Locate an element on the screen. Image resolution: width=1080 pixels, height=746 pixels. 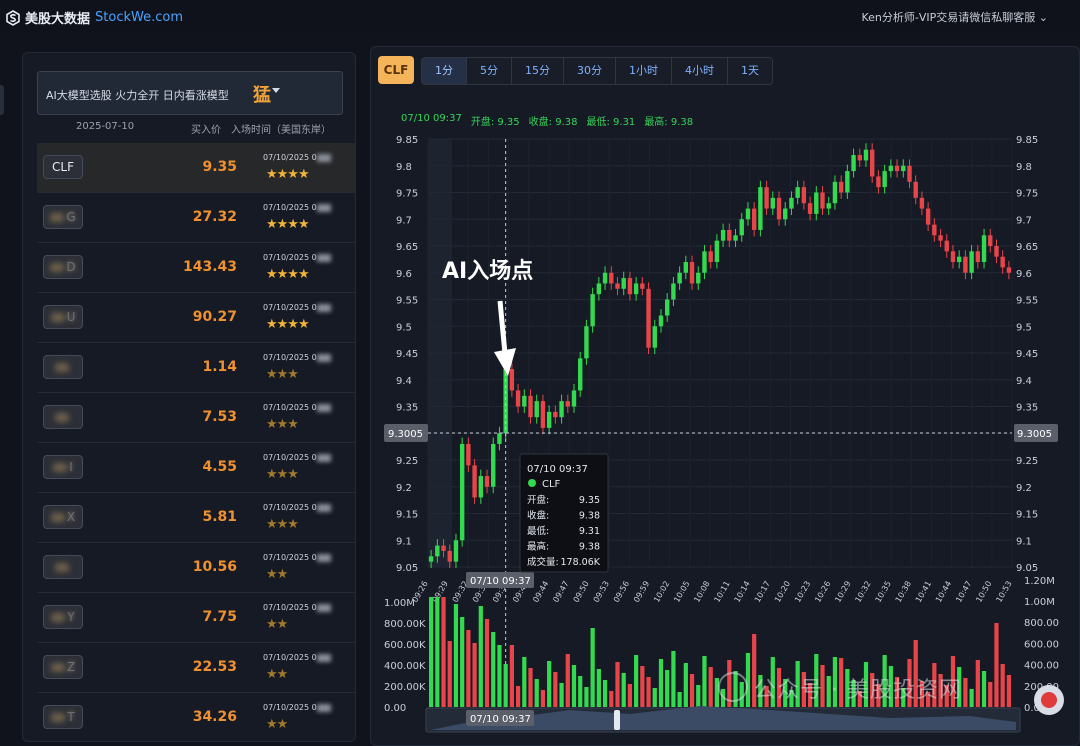
price-tick-left: 9.45 is located at coordinates (407, 354).